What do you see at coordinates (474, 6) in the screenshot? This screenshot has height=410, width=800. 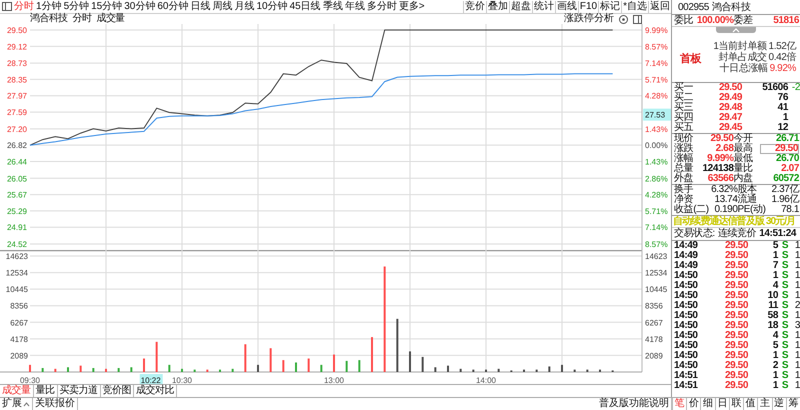 I see `toolbar-button: 竞价` at bounding box center [474, 6].